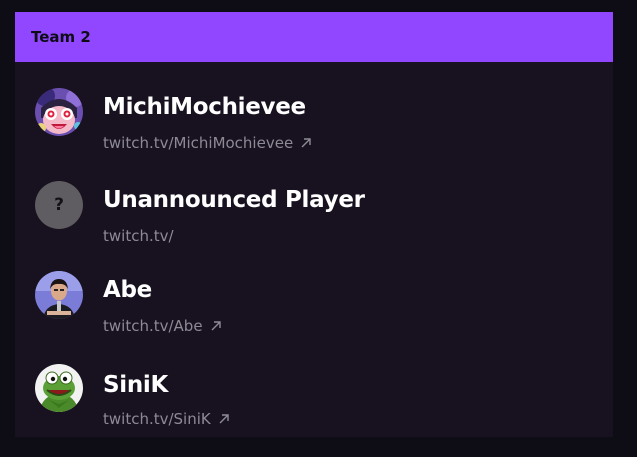 The image size is (637, 457). I want to click on unknown-avatar-text: ?, so click(59, 205).